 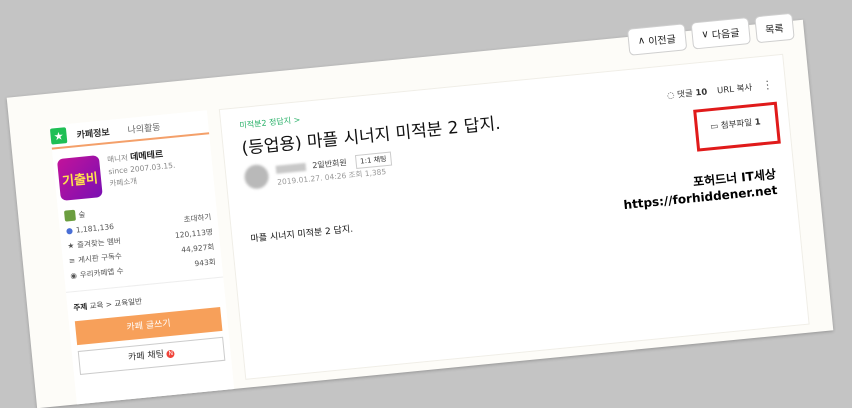 I want to click on view-count: 조회 1,385, so click(x=367, y=173).